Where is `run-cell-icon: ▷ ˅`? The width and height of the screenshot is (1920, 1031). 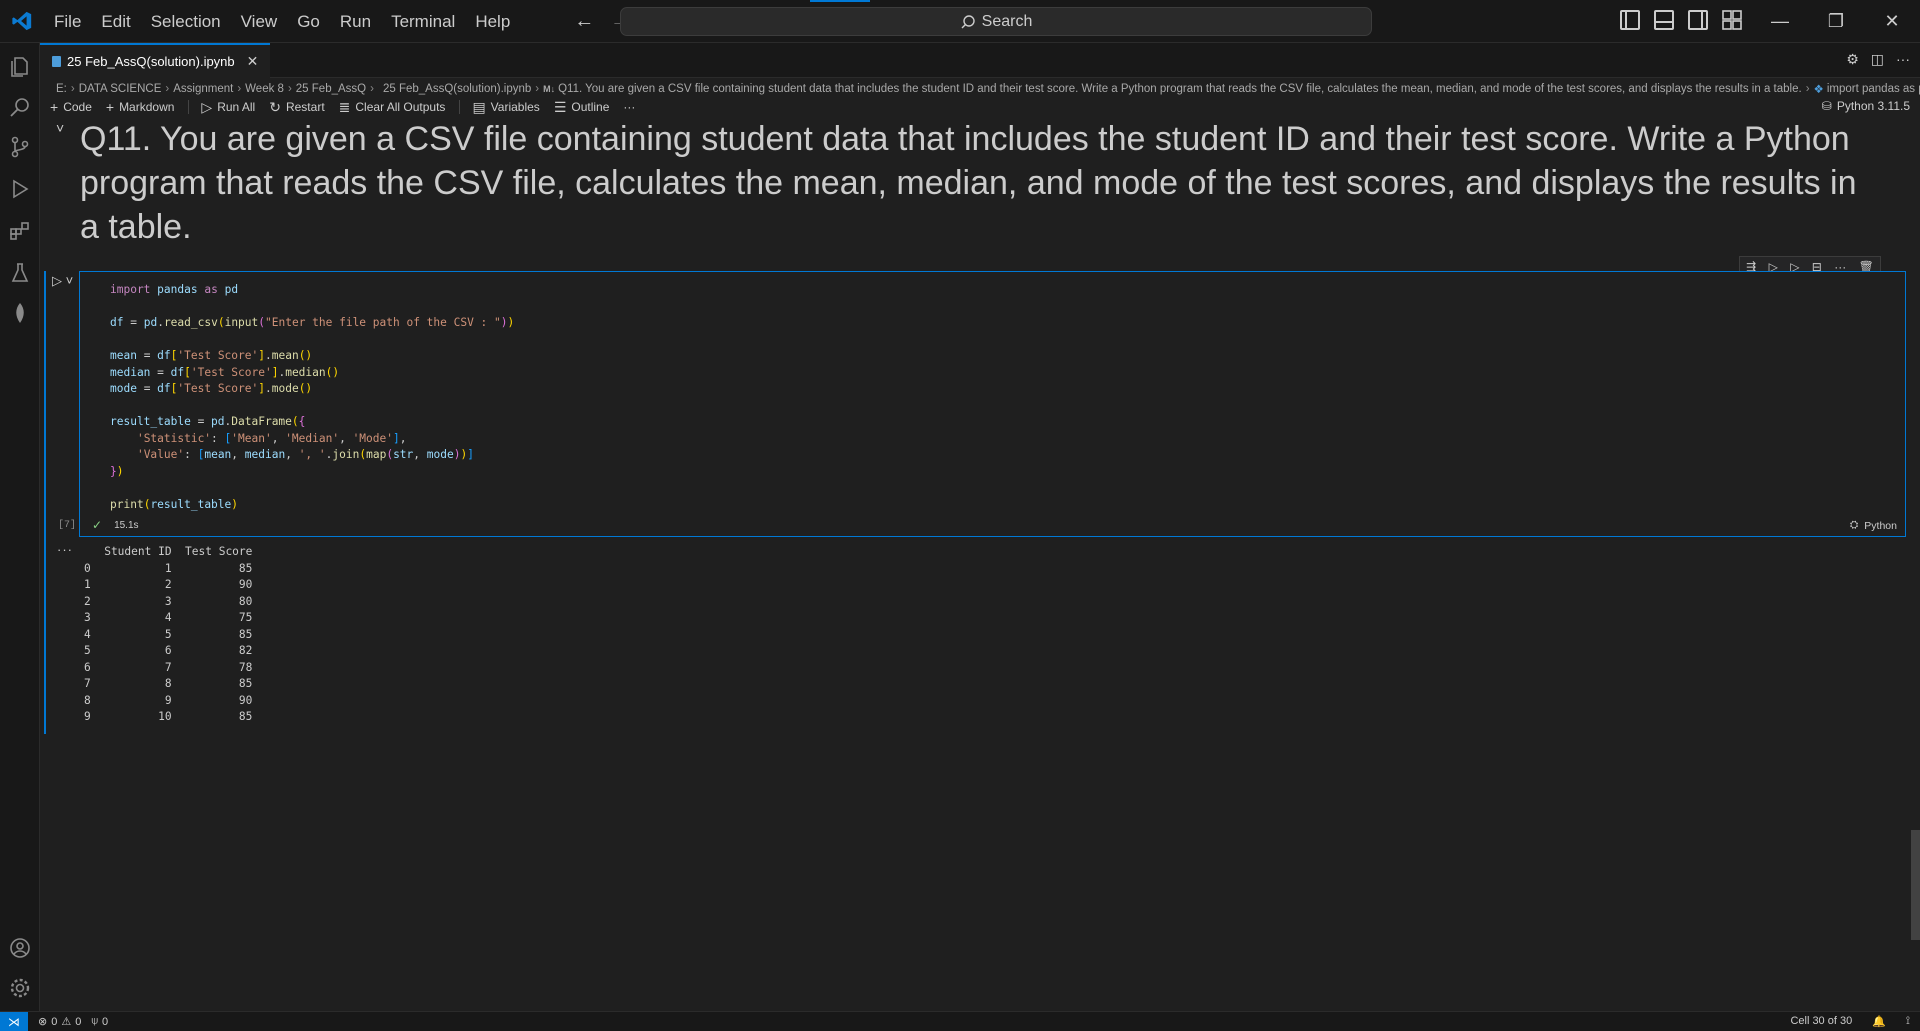
run-cell-icon: ▷ ˅ is located at coordinates (62, 281).